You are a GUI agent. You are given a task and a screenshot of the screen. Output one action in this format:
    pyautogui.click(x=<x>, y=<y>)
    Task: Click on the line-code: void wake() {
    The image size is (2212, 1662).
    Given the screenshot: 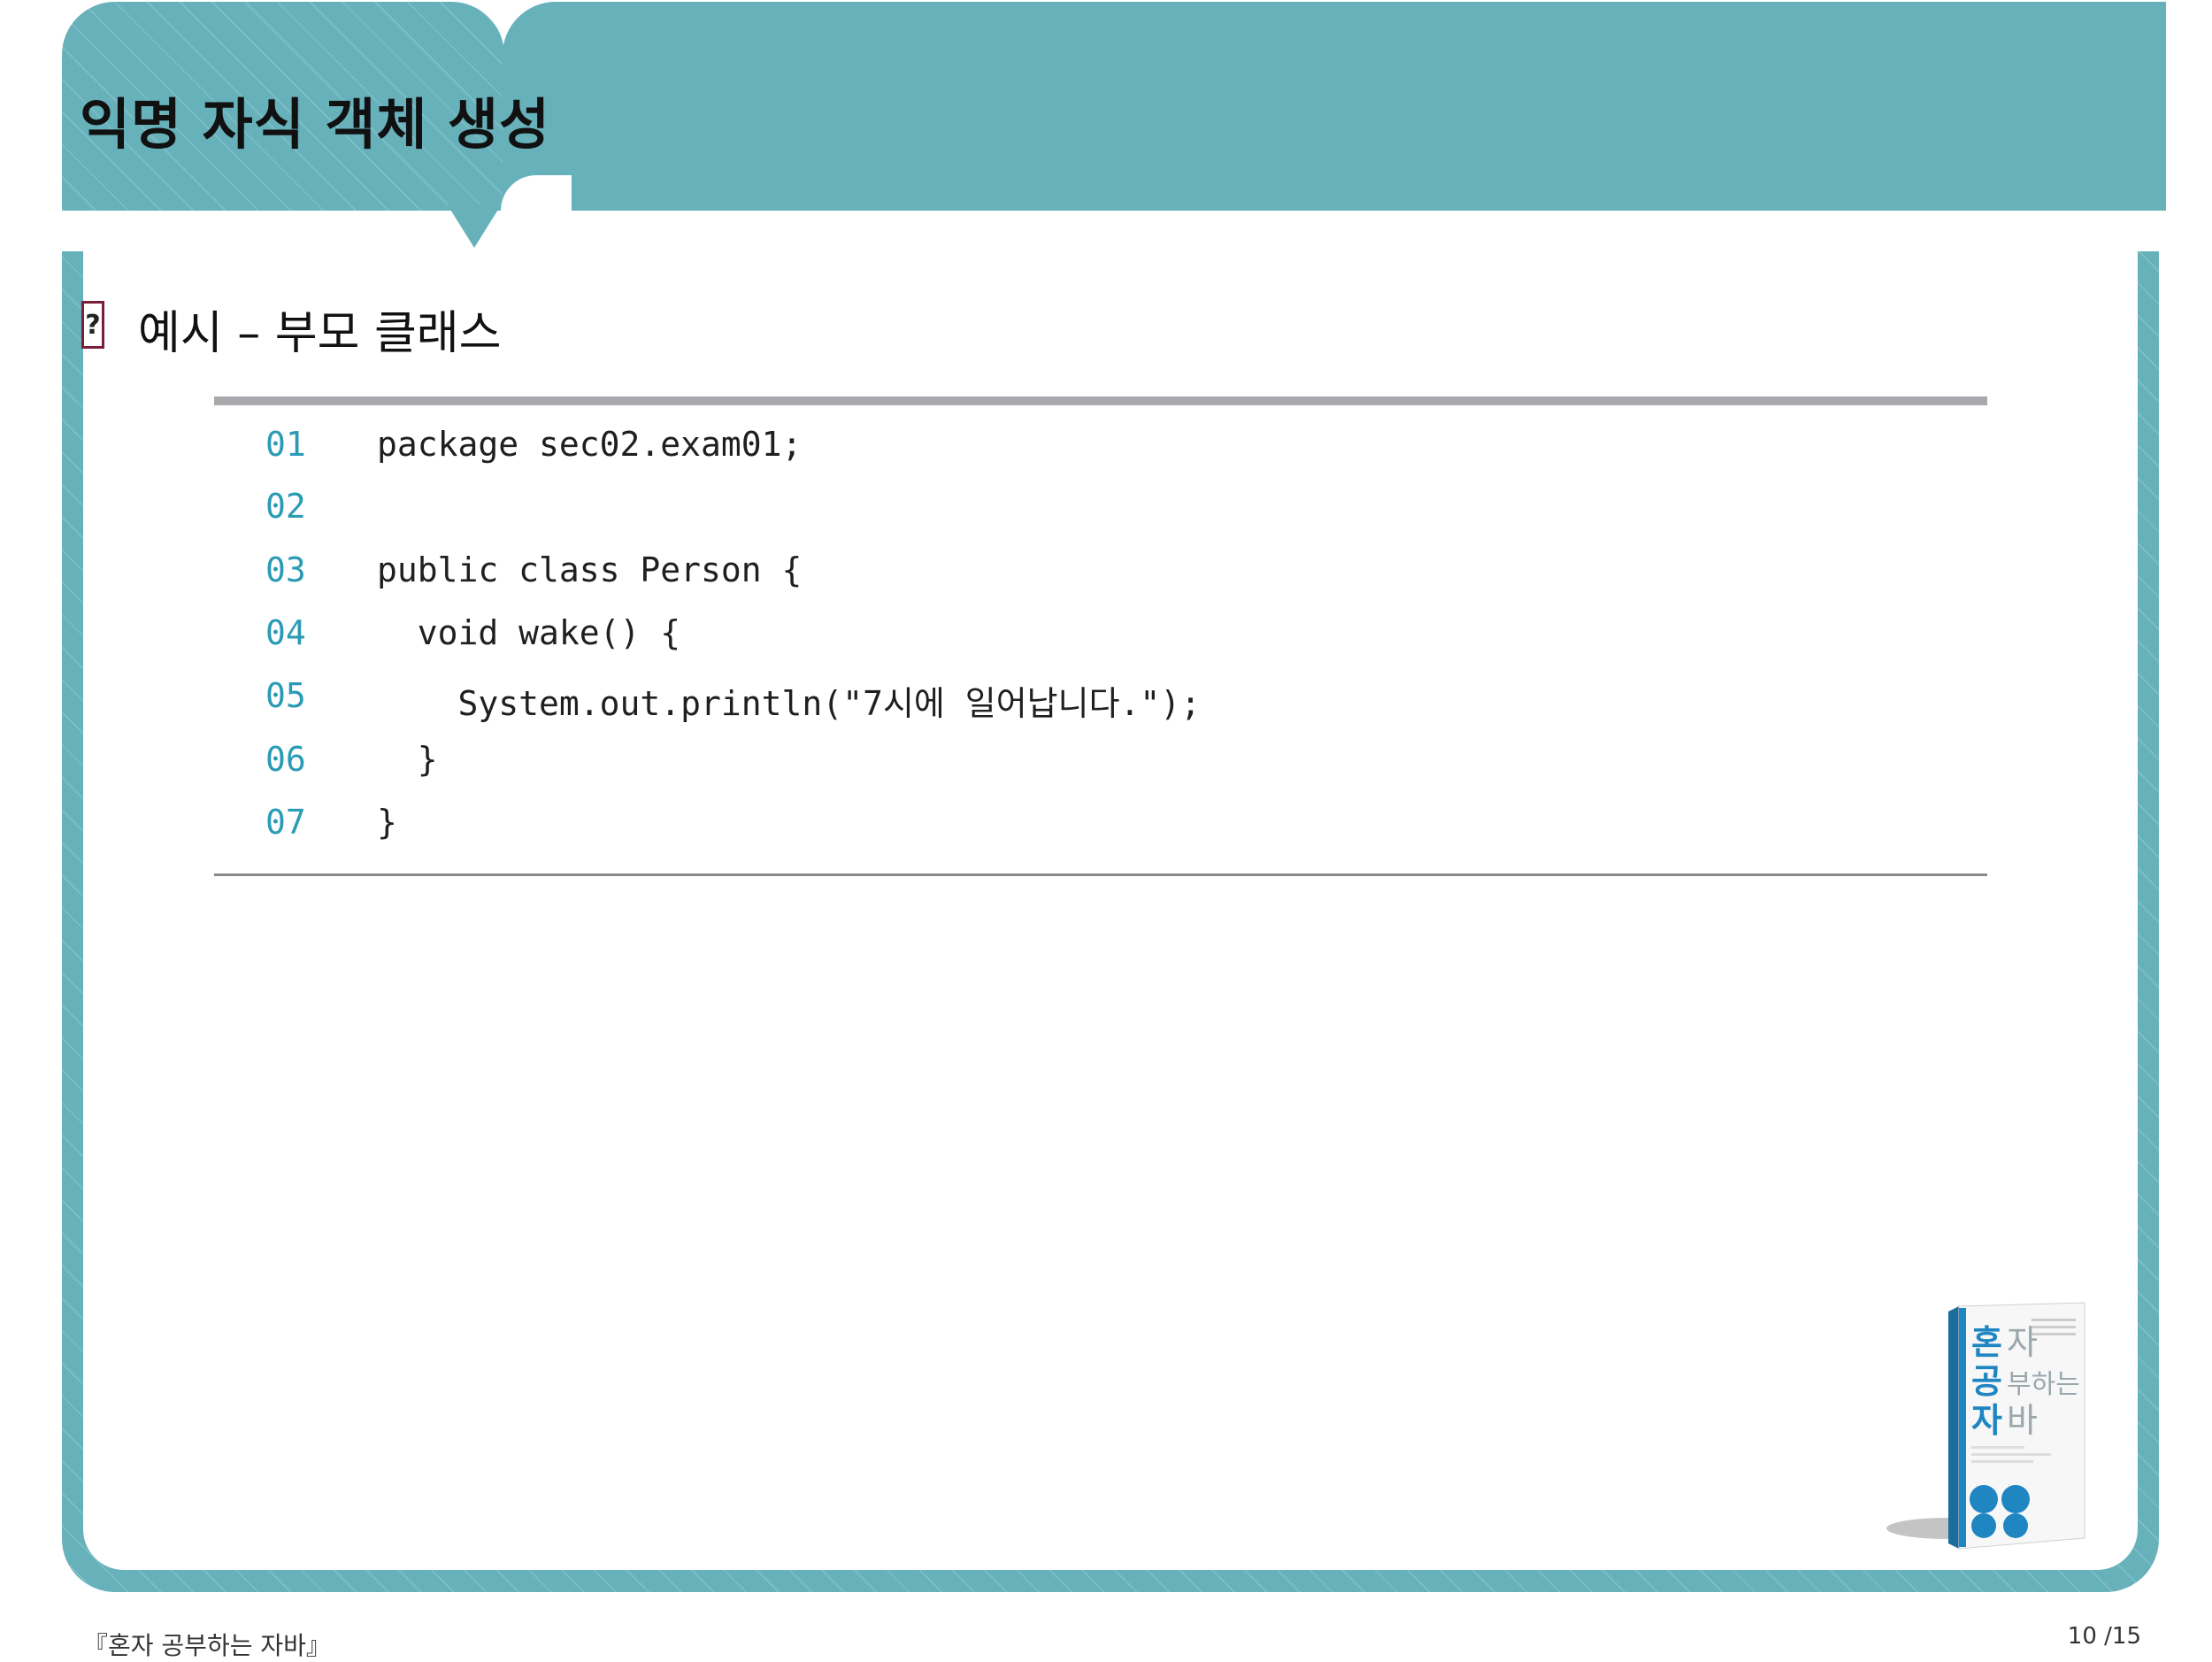 What is the action you would take?
    pyautogui.click(x=529, y=632)
    